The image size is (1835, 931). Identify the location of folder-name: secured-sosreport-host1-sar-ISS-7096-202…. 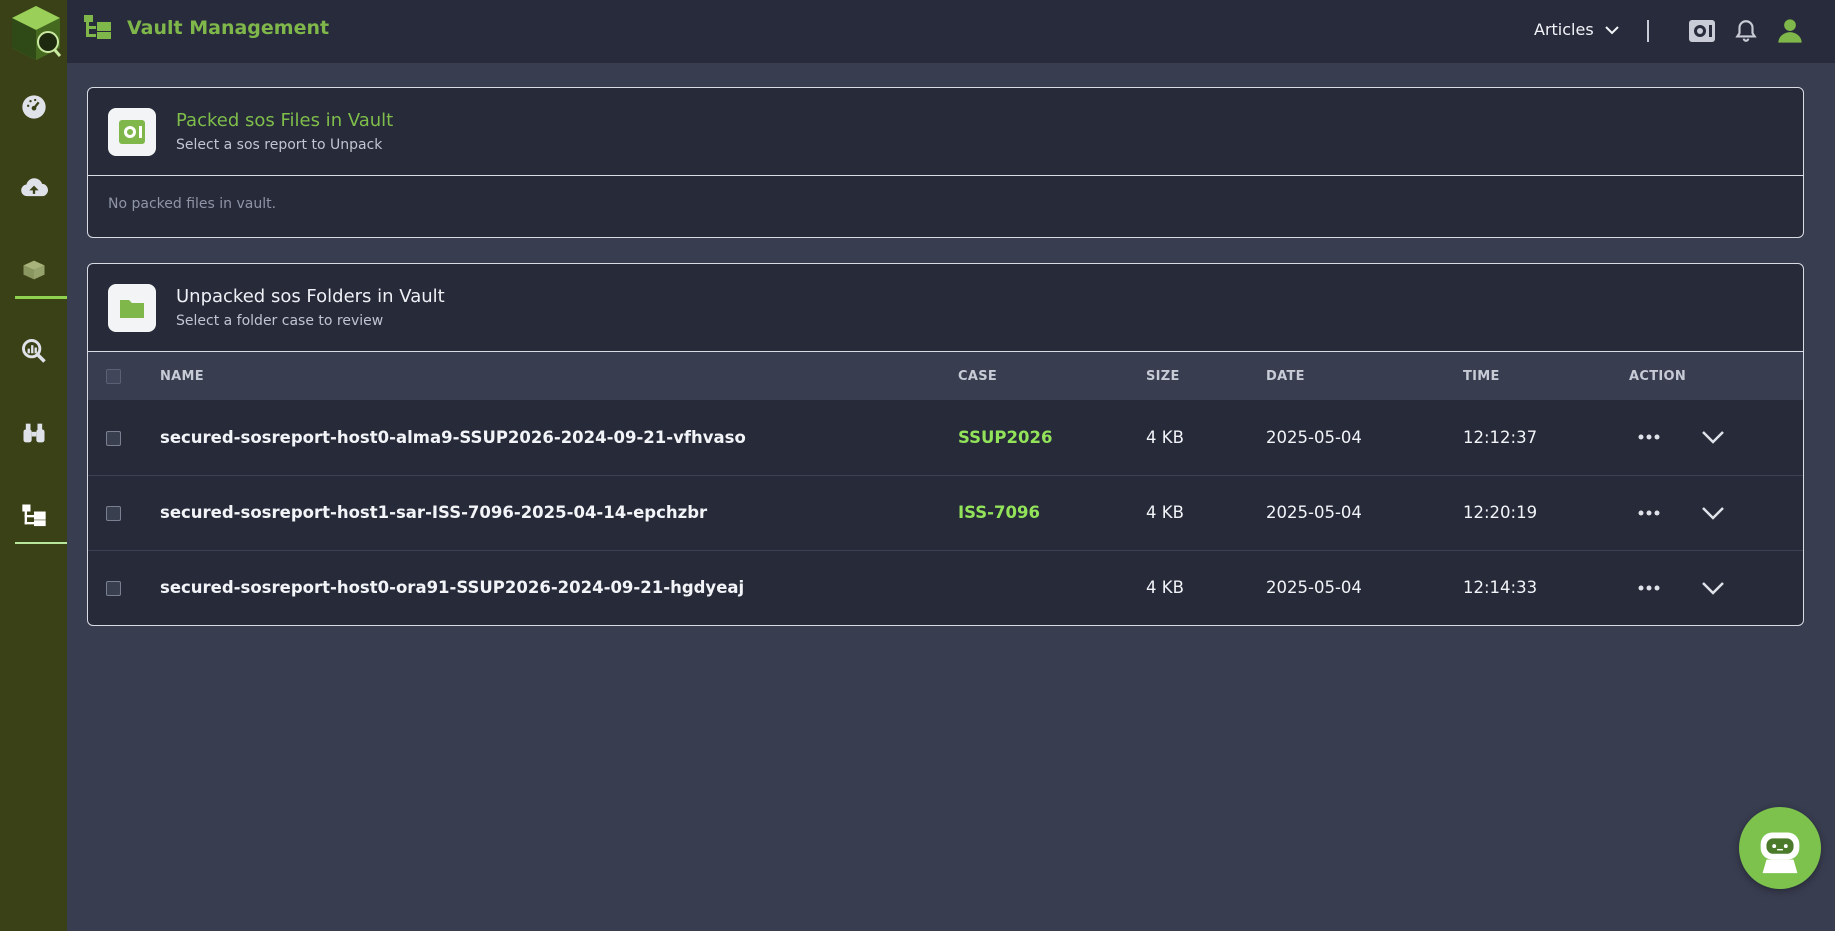
(559, 512).